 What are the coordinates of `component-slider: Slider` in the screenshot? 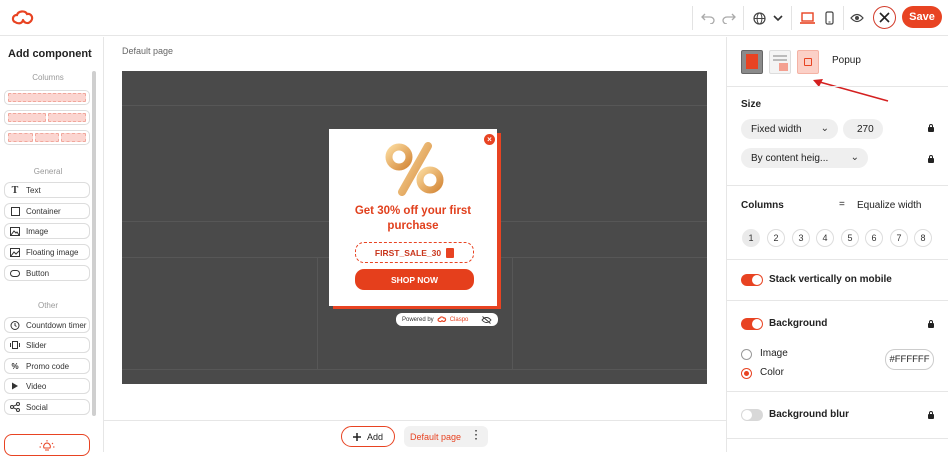 It's located at (47, 345).